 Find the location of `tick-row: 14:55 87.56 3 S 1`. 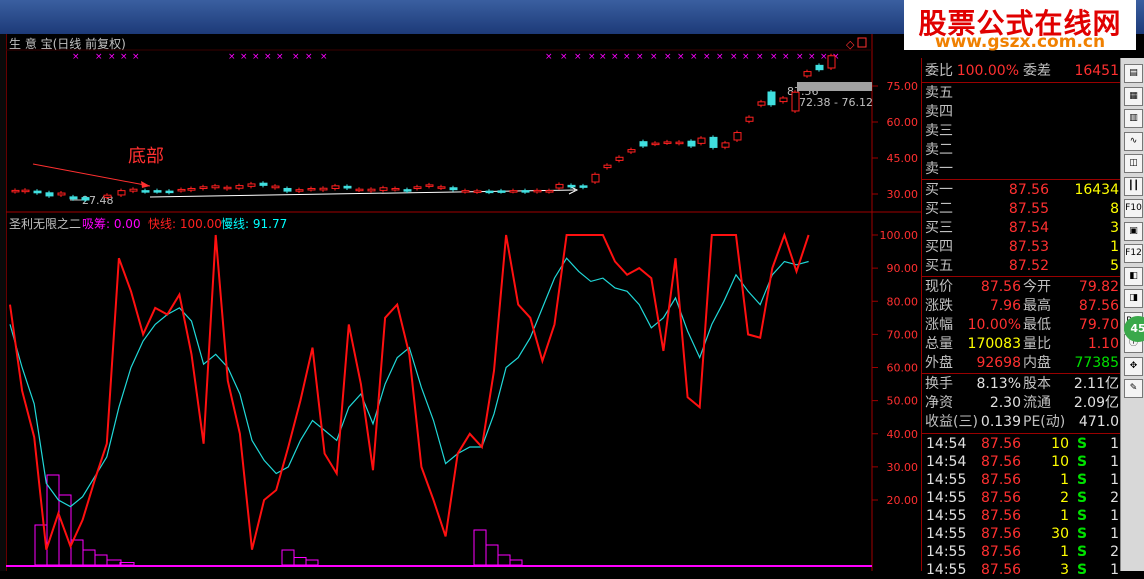

tick-row: 14:55 87.56 3 S 1 is located at coordinates (1021, 570).